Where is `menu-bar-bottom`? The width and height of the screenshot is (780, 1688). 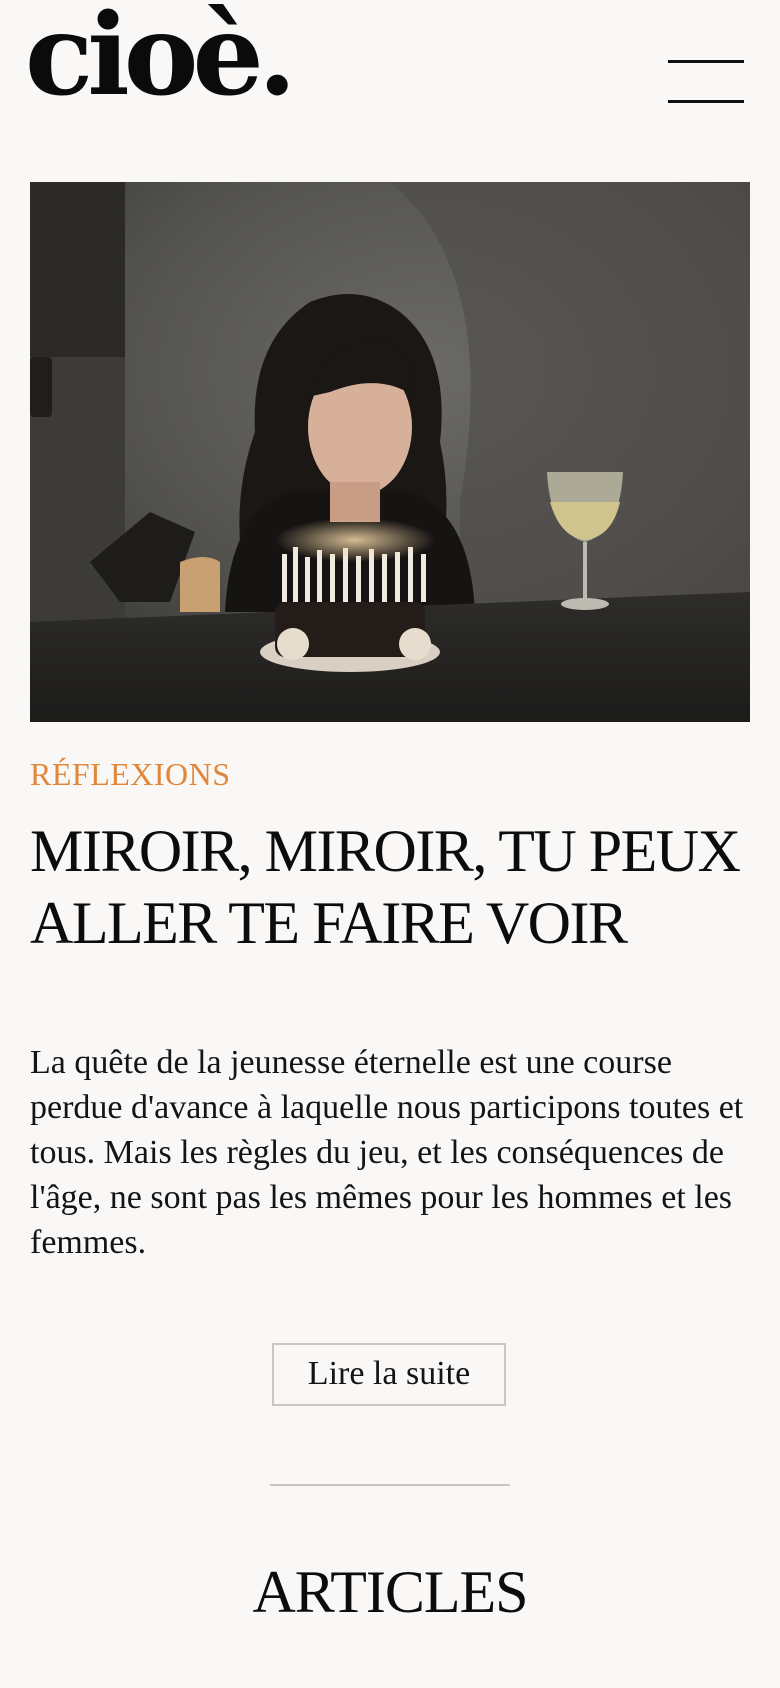 menu-bar-bottom is located at coordinates (706, 101).